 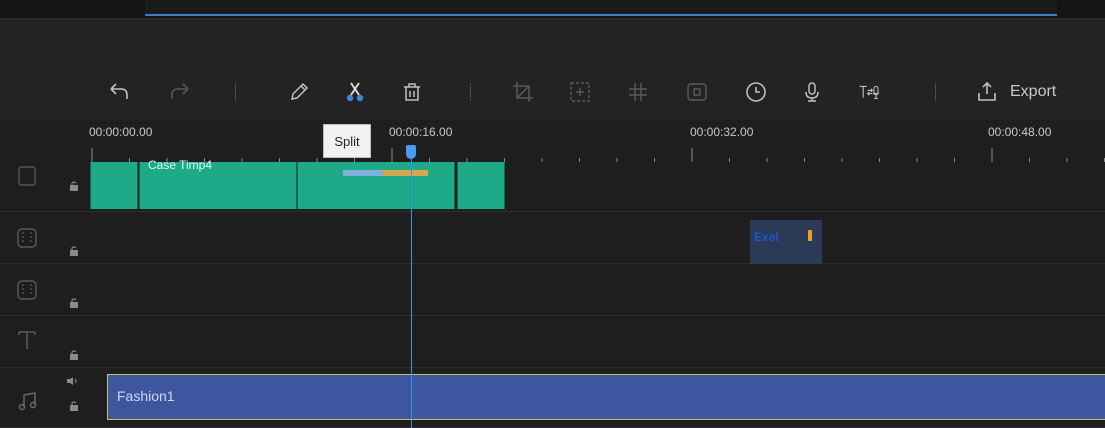 What do you see at coordinates (1033, 92) in the screenshot?
I see `export-label: Export` at bounding box center [1033, 92].